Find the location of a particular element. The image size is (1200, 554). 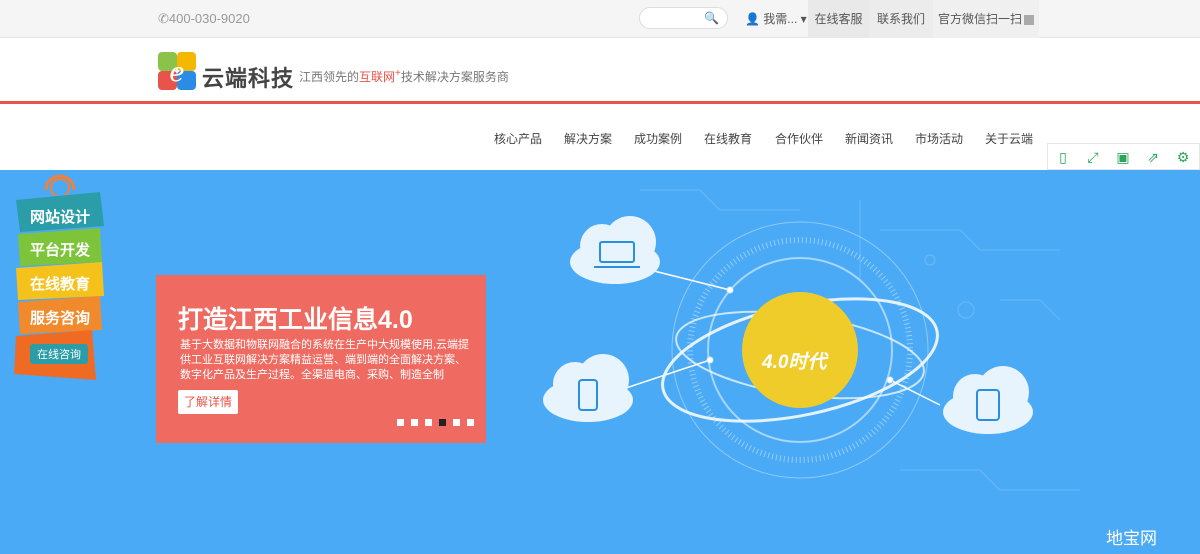

wechat-label: 官方微信扫一扫 is located at coordinates (979, 19).